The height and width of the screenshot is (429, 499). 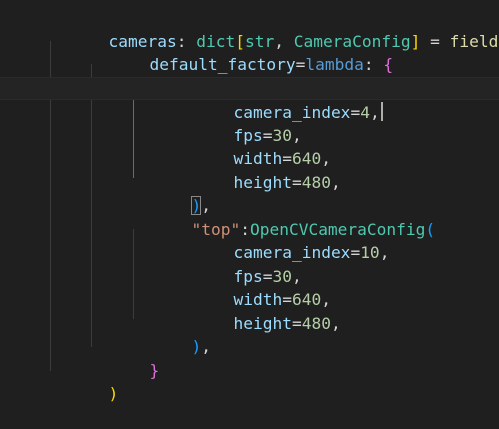 I want to click on code-line-5: fps=30,, so click(x=249, y=122).